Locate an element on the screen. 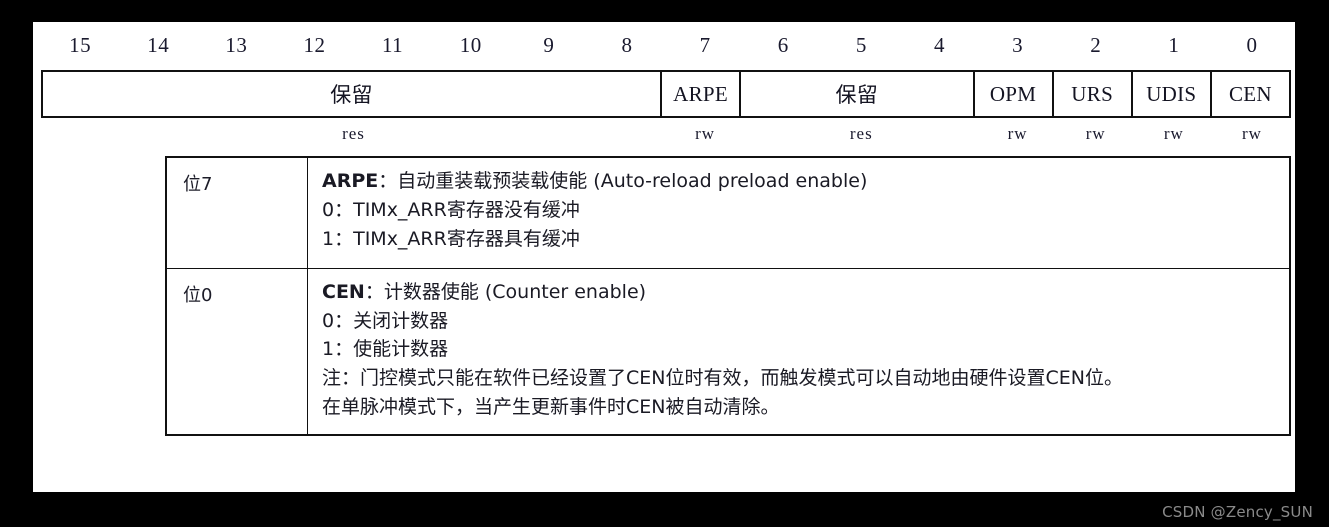  register-field-urs: URS is located at coordinates (1093, 94).